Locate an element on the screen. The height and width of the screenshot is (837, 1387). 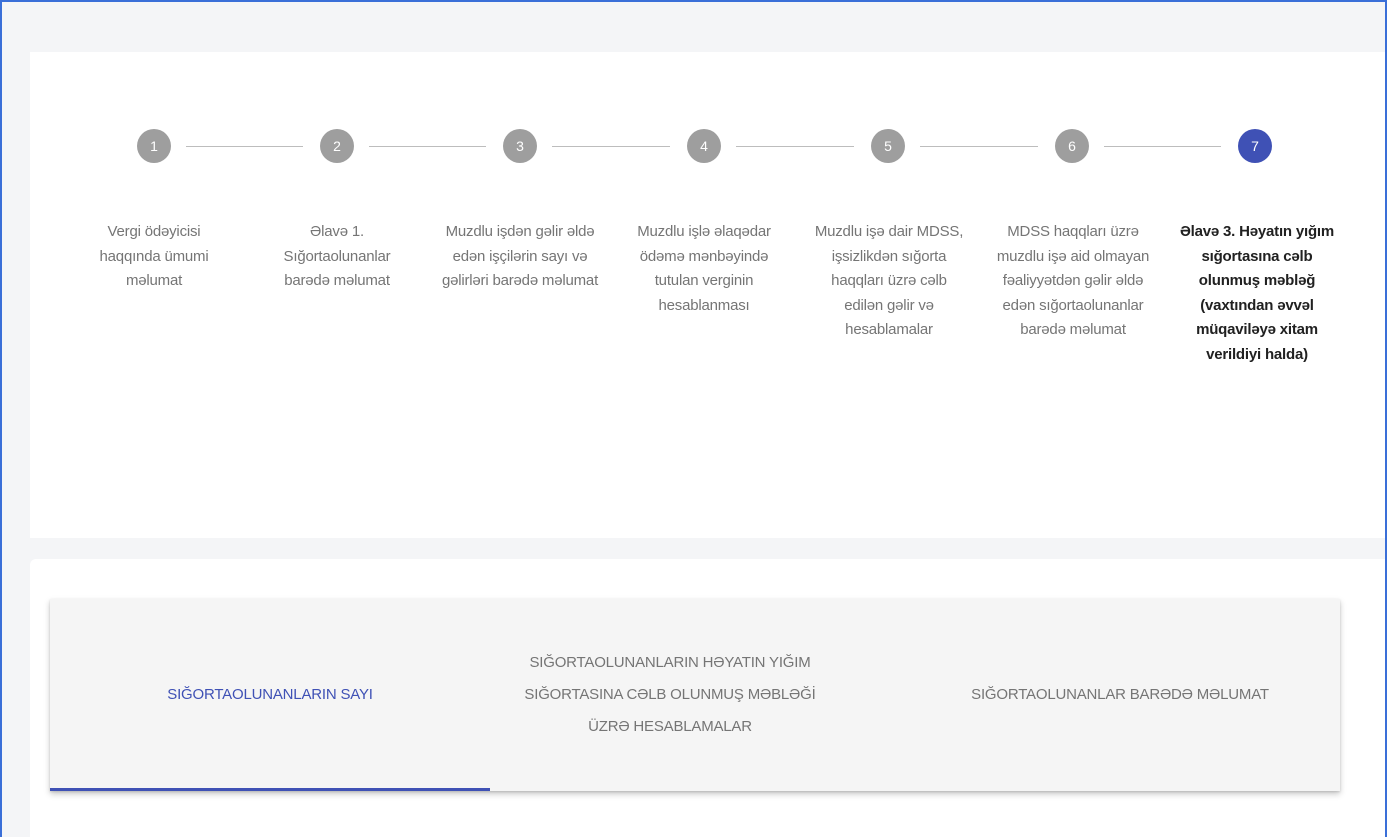
tab-sigortaolunanlar-barede-melumat: SIĞORTAOLUNANLAR BARƏDƏ MƏLUMAT is located at coordinates (1120, 695).